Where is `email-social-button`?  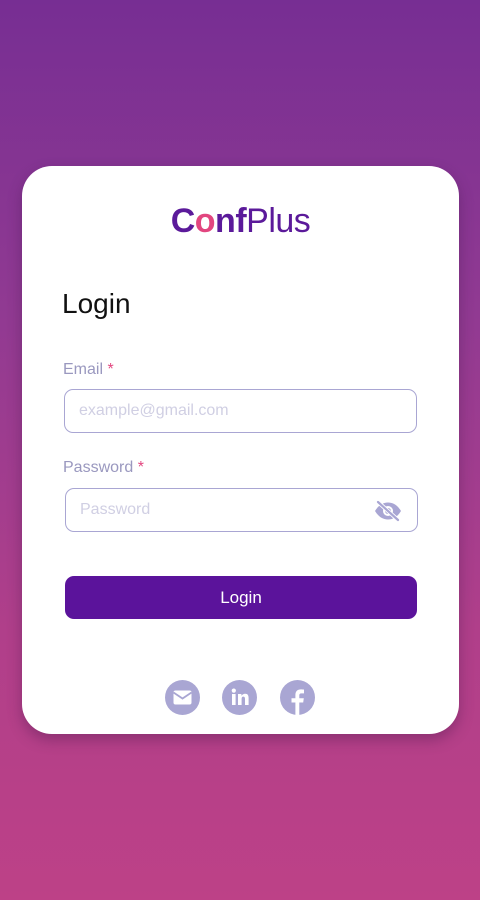
email-social-button is located at coordinates (182, 697).